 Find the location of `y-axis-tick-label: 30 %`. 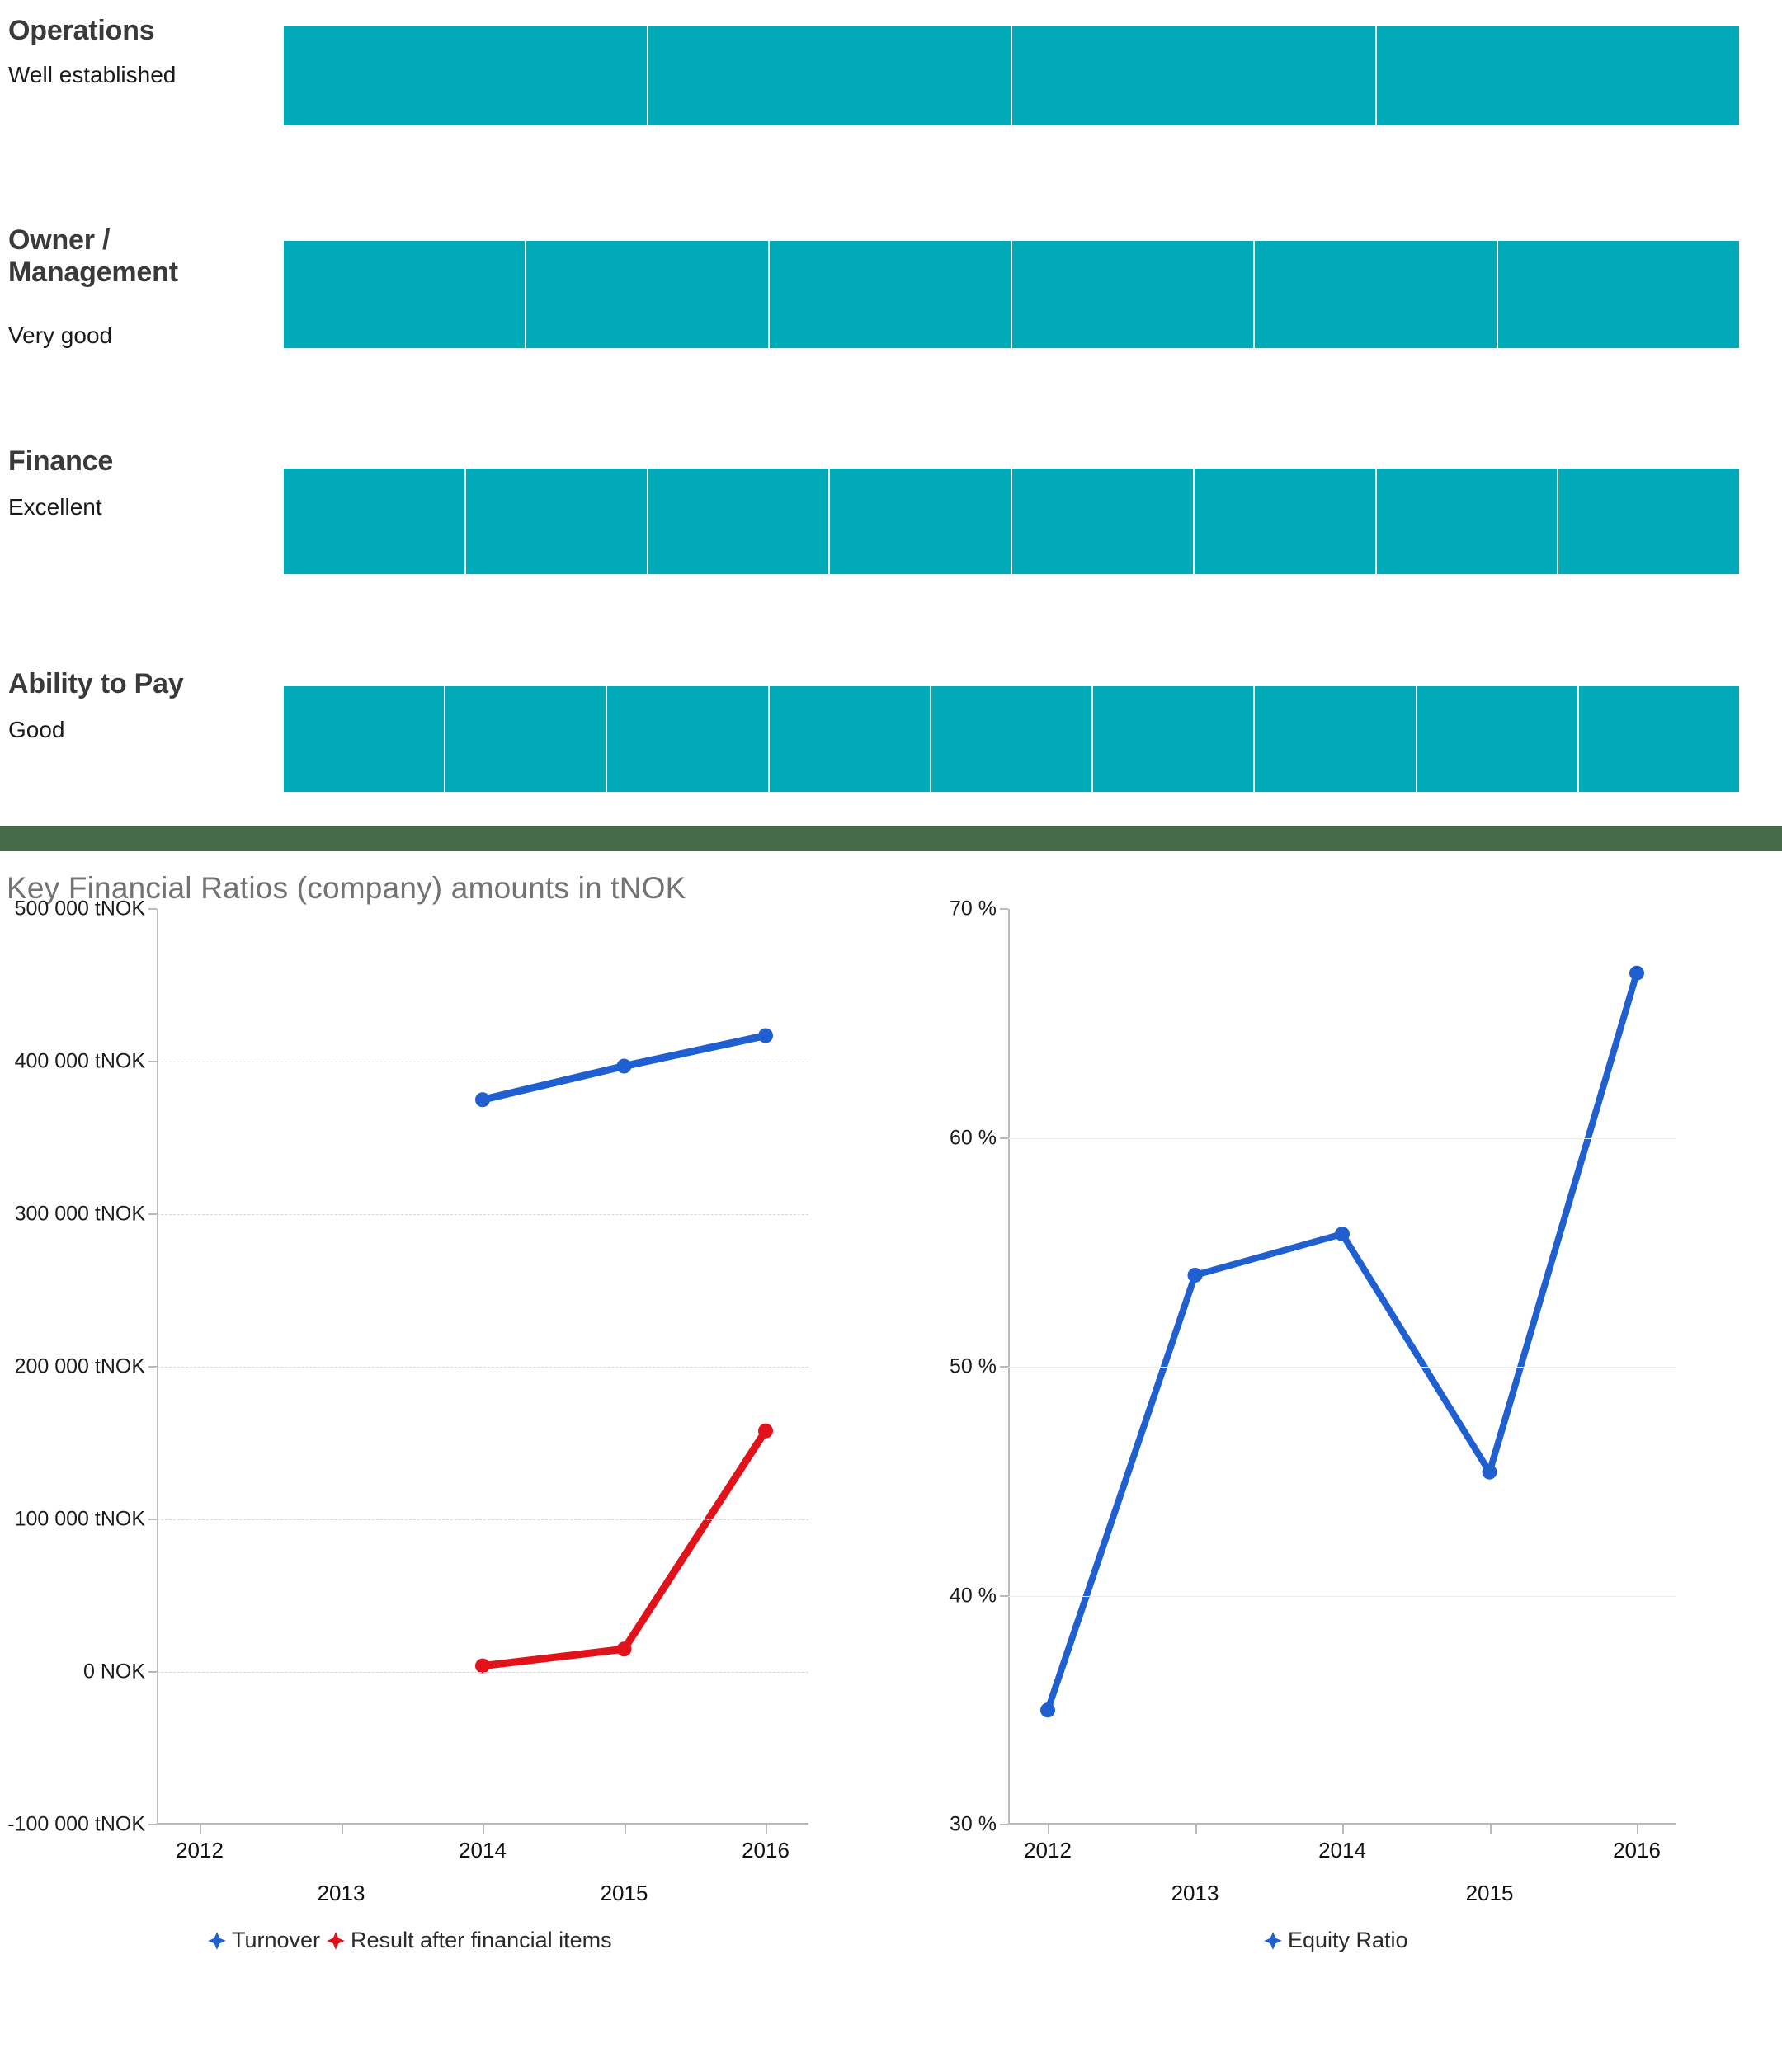

y-axis-tick-label: 30 % is located at coordinates (973, 1824).